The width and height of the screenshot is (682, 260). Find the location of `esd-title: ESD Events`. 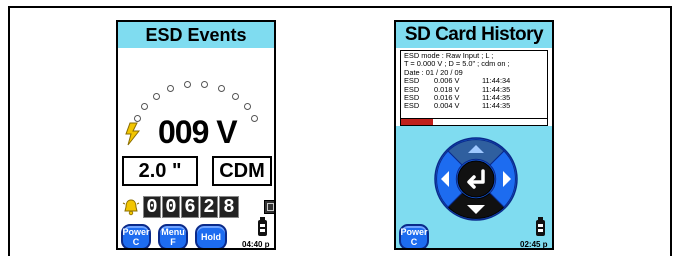

esd-title: ESD Events is located at coordinates (196, 35).